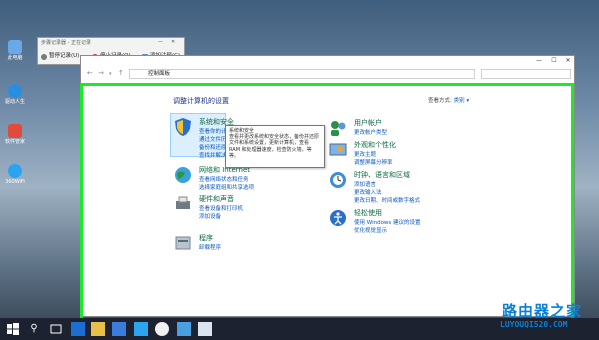 The image size is (599, 340). Describe the element at coordinates (375, 145) in the screenshot. I see `category-title: 外观和个性化` at that location.